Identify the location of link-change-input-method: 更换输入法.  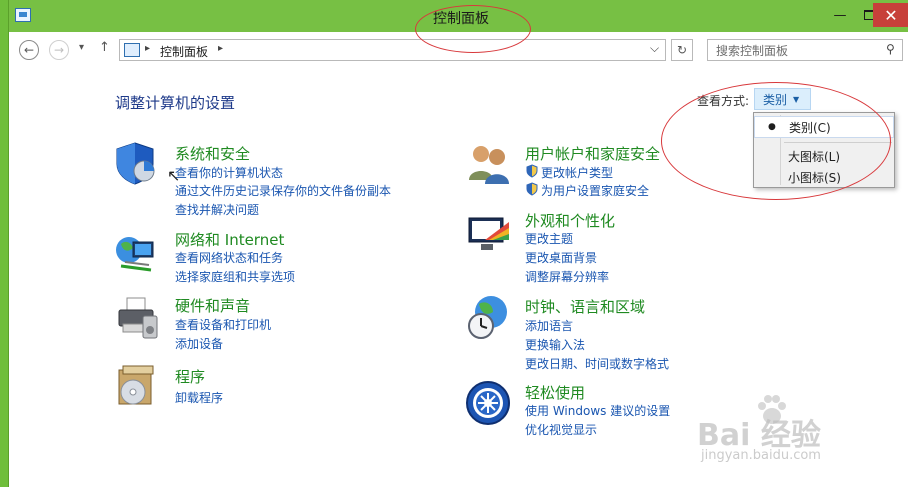
(555, 344).